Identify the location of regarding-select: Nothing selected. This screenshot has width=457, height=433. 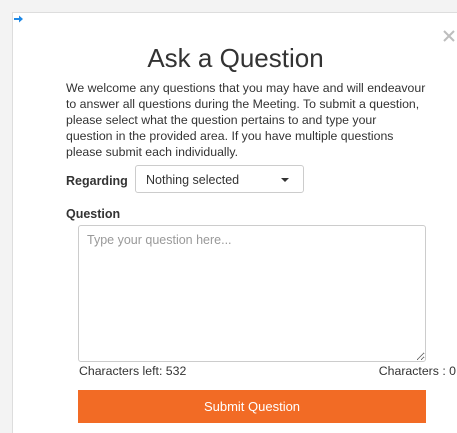
(219, 179).